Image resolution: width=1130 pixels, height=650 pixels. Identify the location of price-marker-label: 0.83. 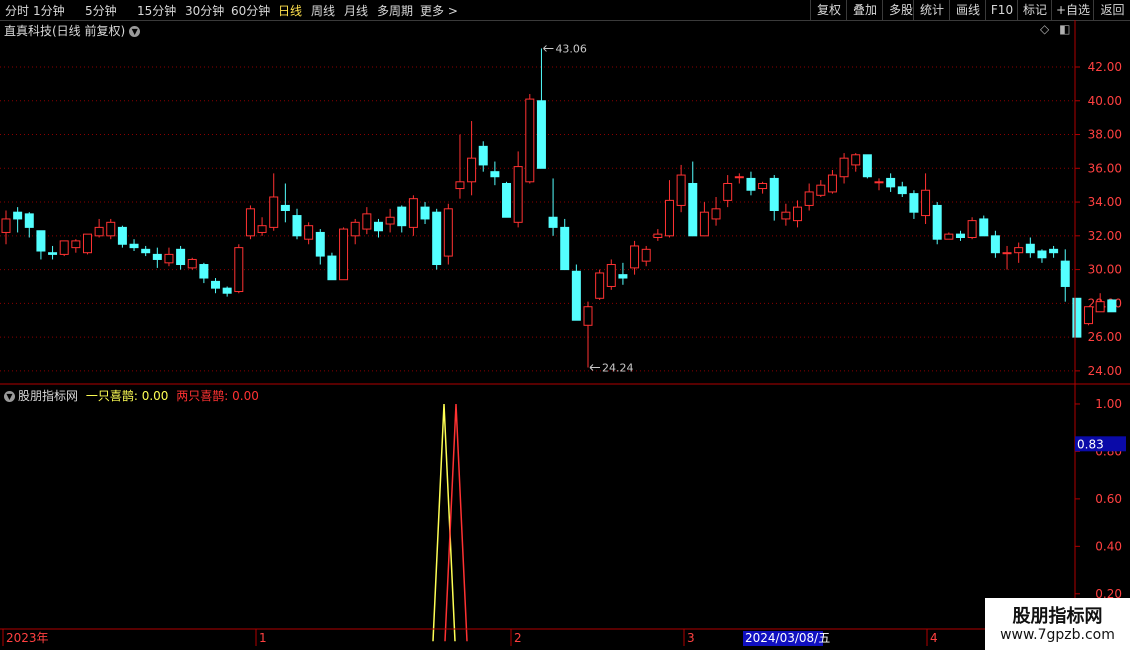
(1090, 444).